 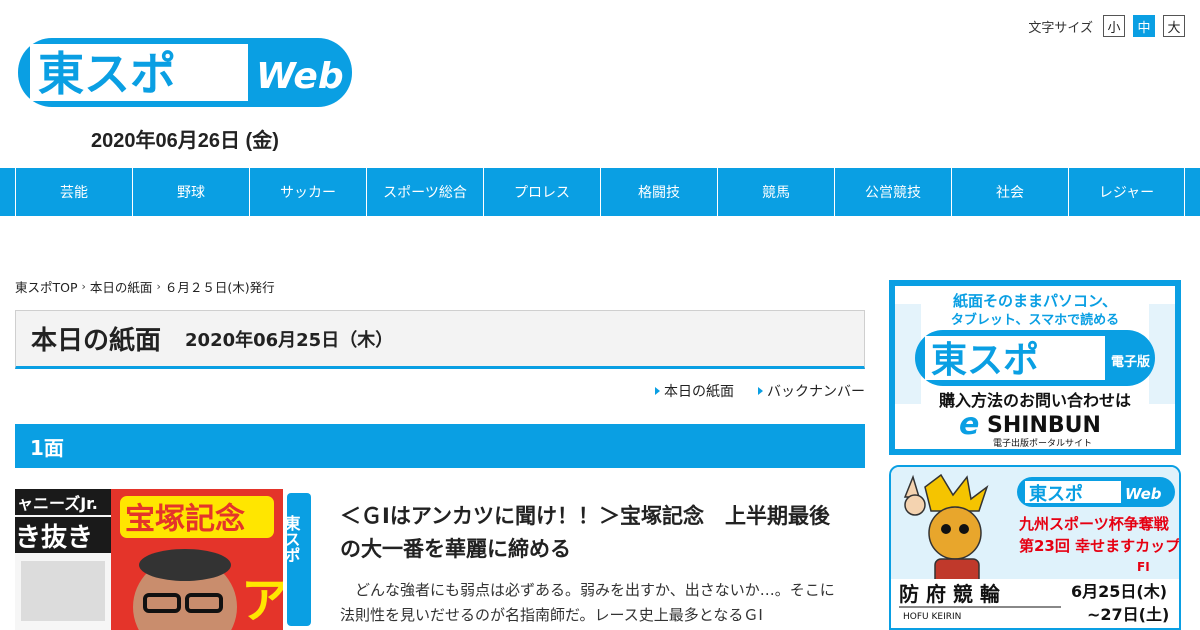 I want to click on nav-item-leisure: レジャー, so click(x=1126, y=192).